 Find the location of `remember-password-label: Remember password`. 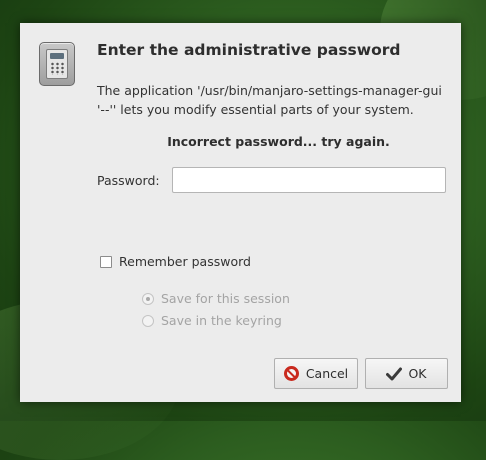

remember-password-label: Remember password is located at coordinates (185, 261).